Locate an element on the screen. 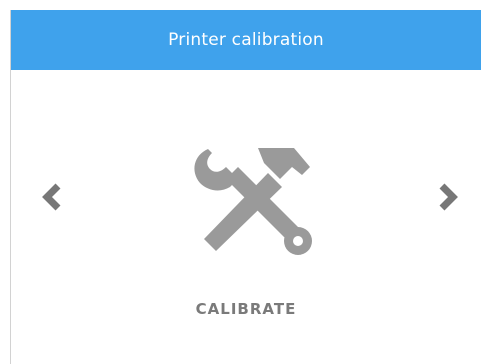 The width and height of the screenshot is (482, 364). chevron-left-icon is located at coordinates (51, 197).